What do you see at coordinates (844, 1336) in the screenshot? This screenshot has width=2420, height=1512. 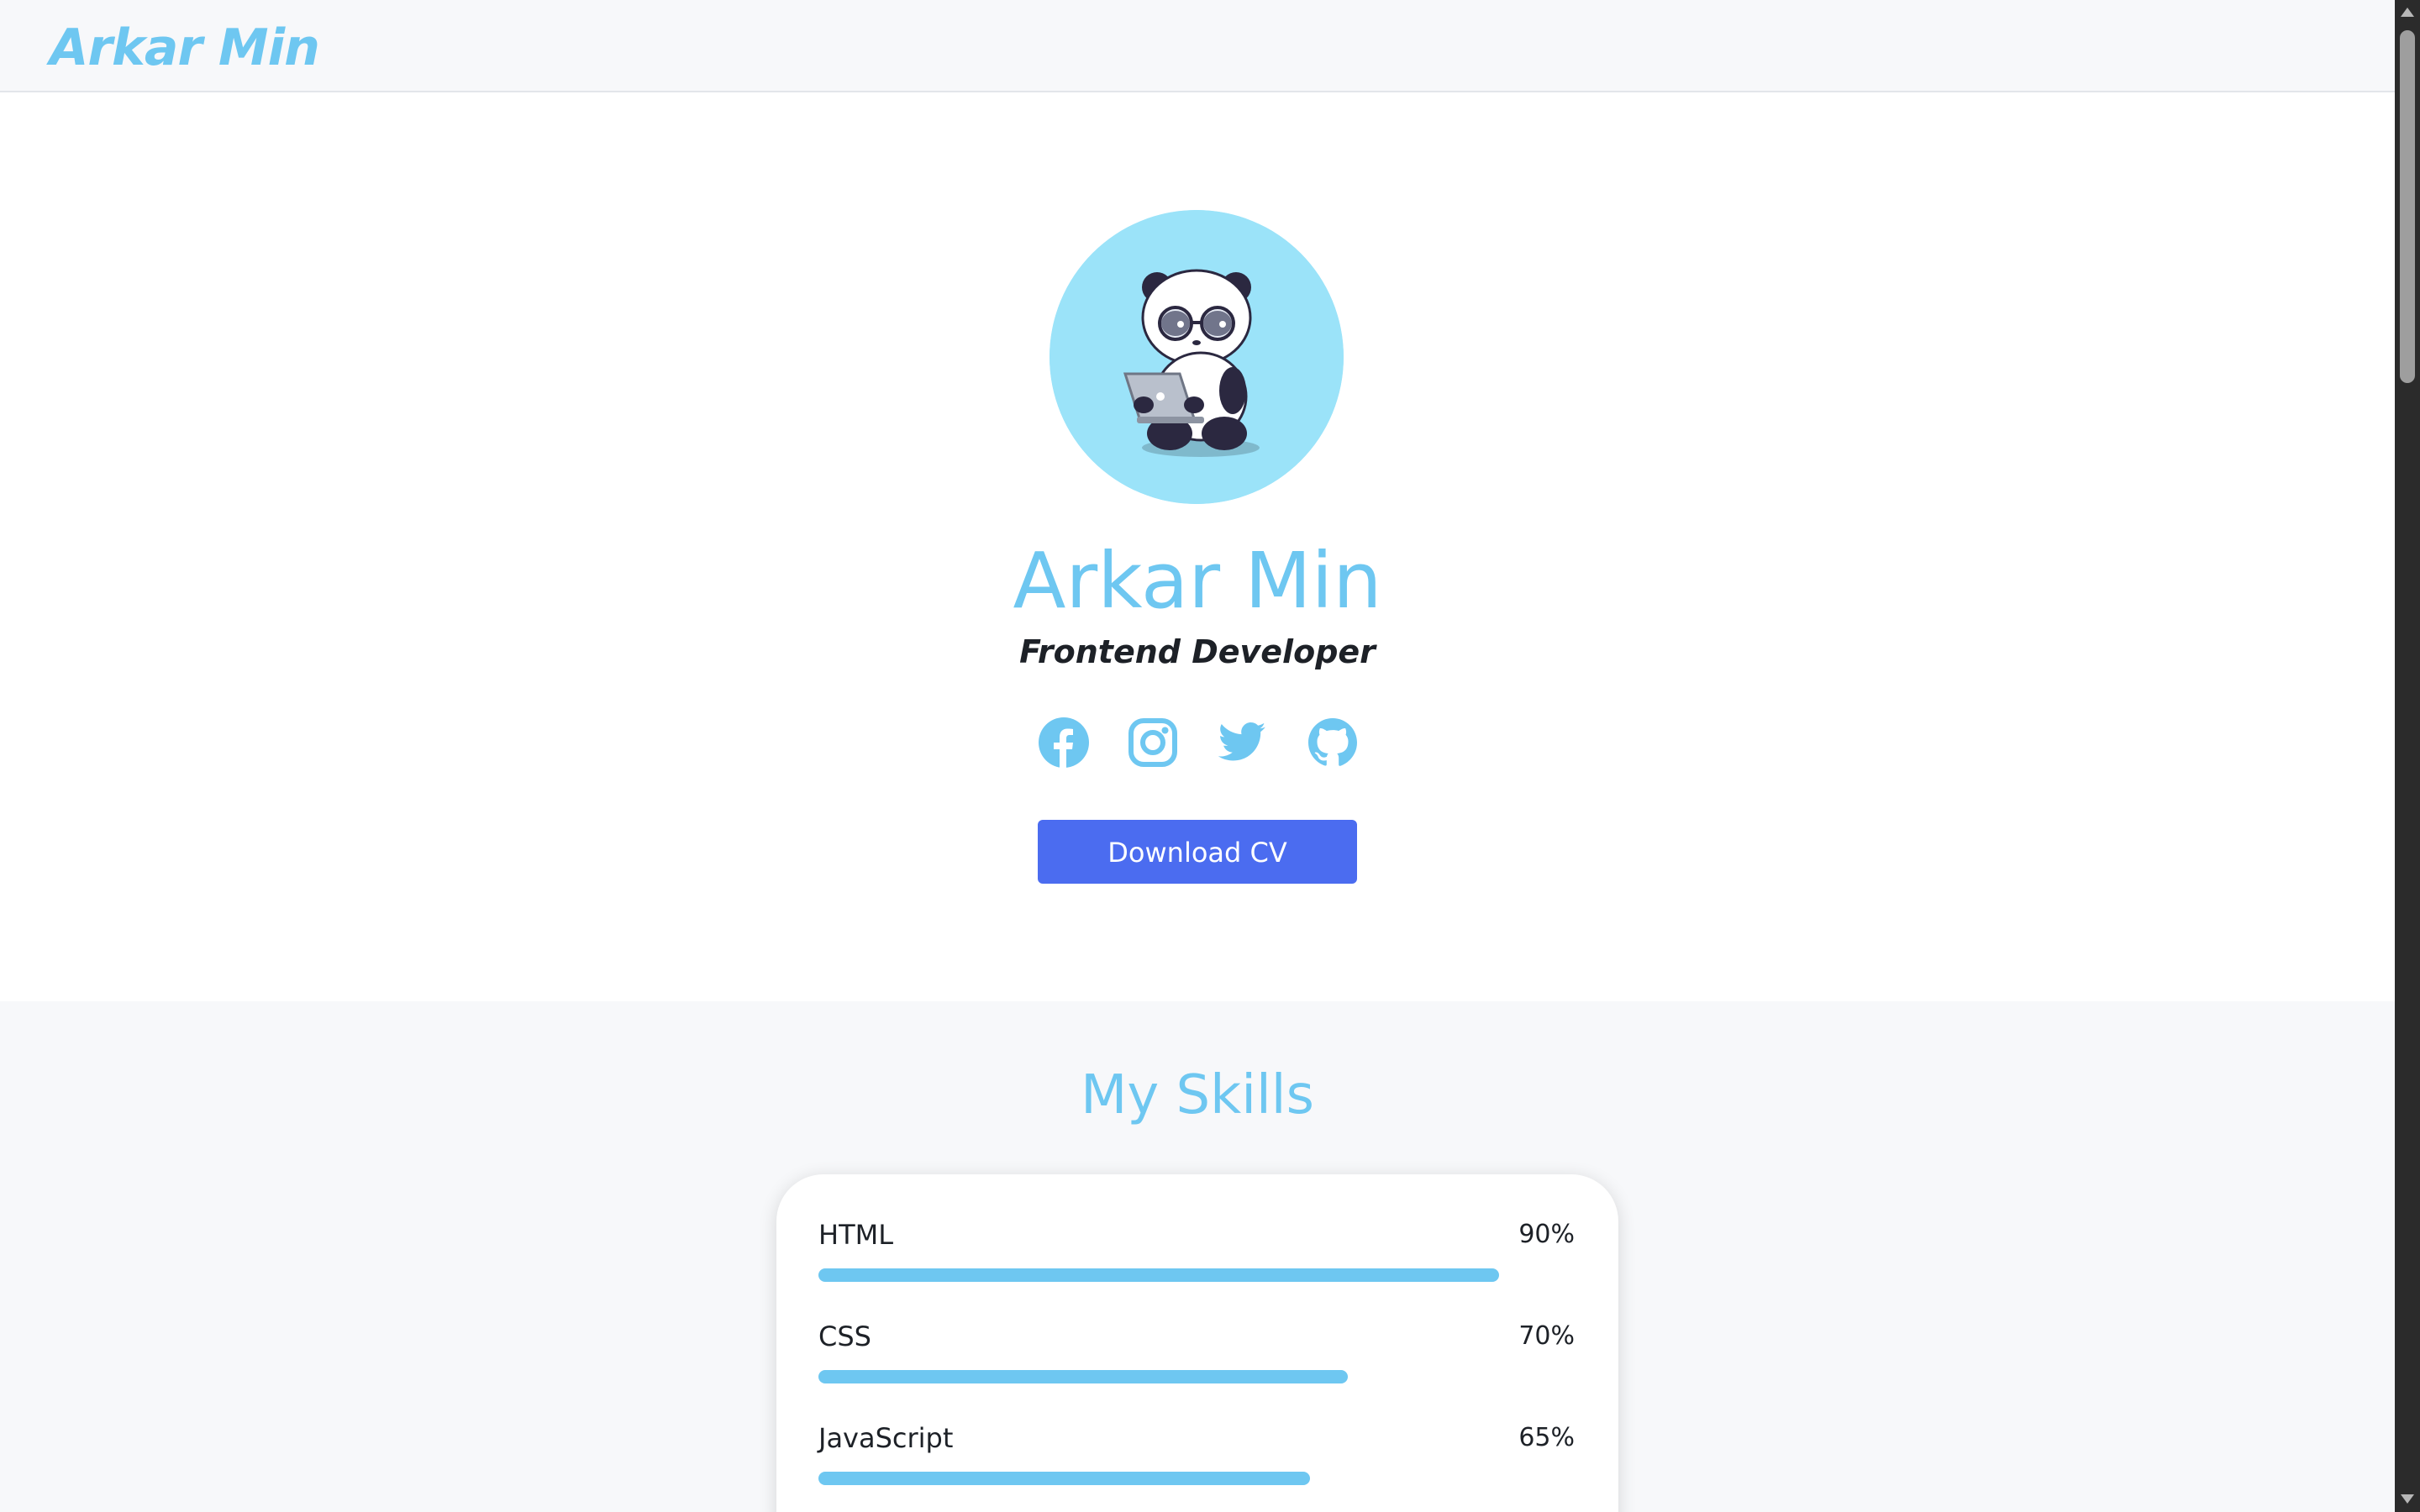 I see `skill-name: CSS` at bounding box center [844, 1336].